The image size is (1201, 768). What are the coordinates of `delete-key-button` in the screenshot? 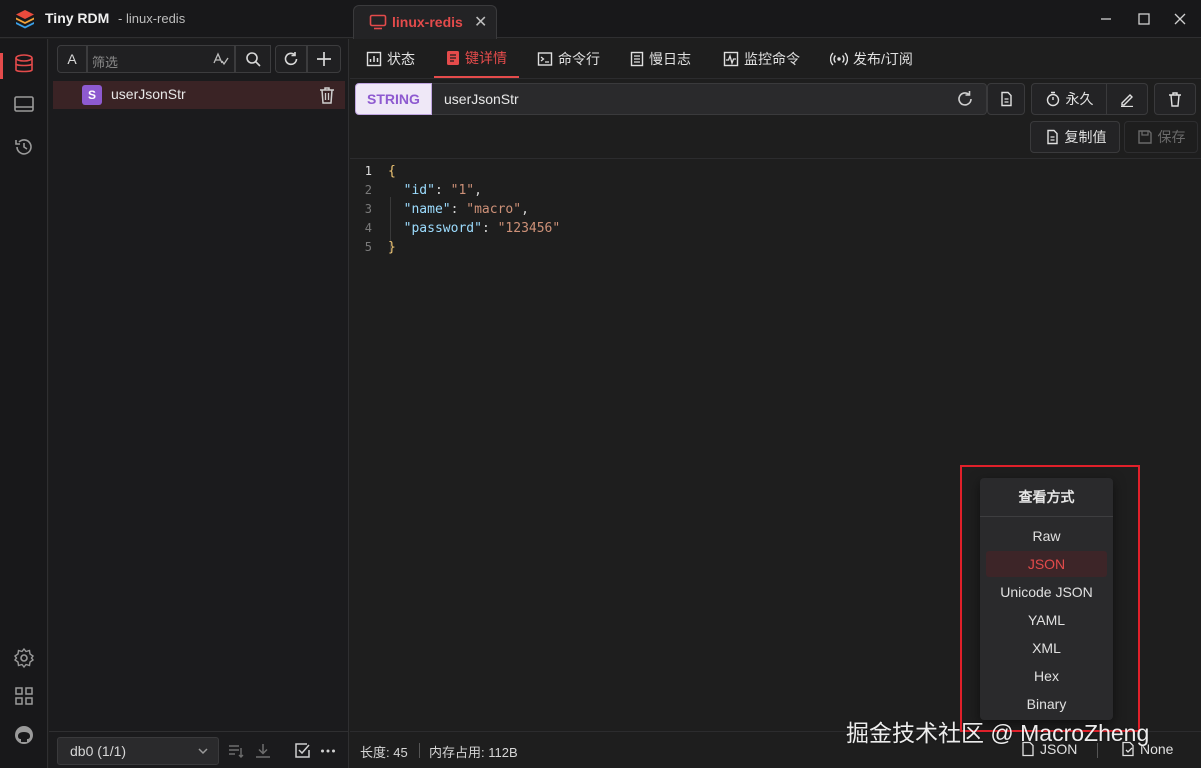 It's located at (1175, 99).